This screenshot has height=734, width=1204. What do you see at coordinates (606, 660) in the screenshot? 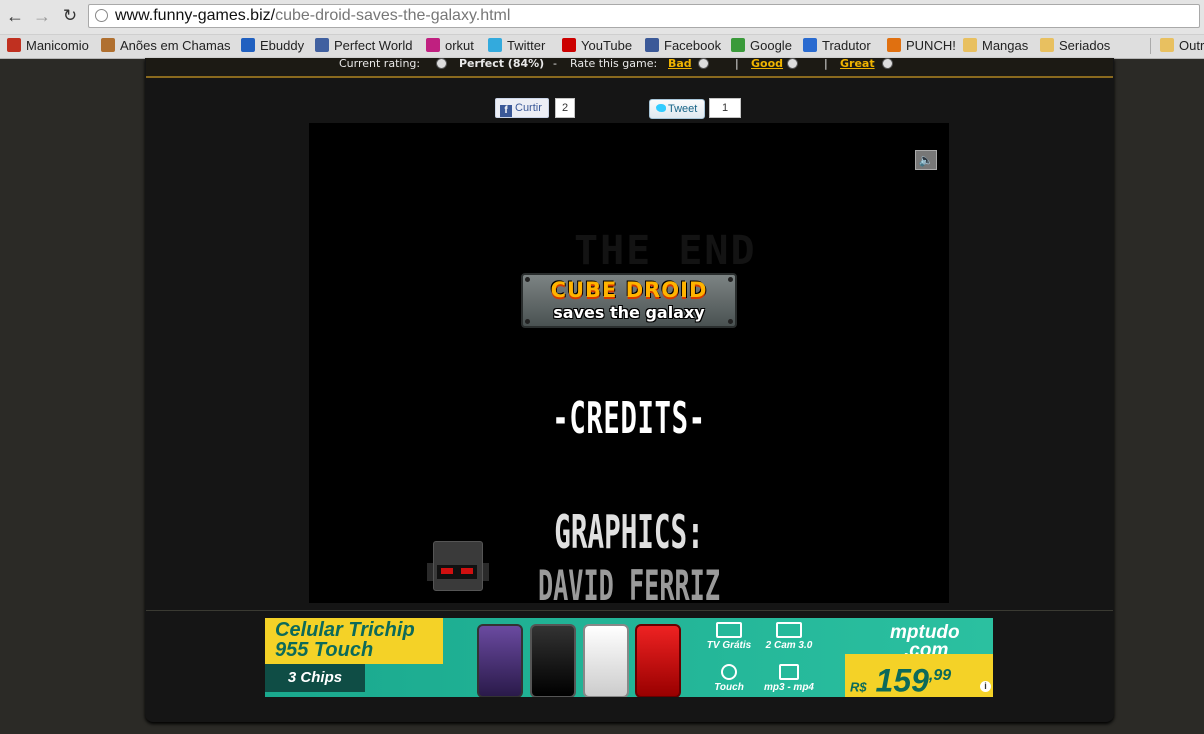
I see `phone-white-icon` at bounding box center [606, 660].